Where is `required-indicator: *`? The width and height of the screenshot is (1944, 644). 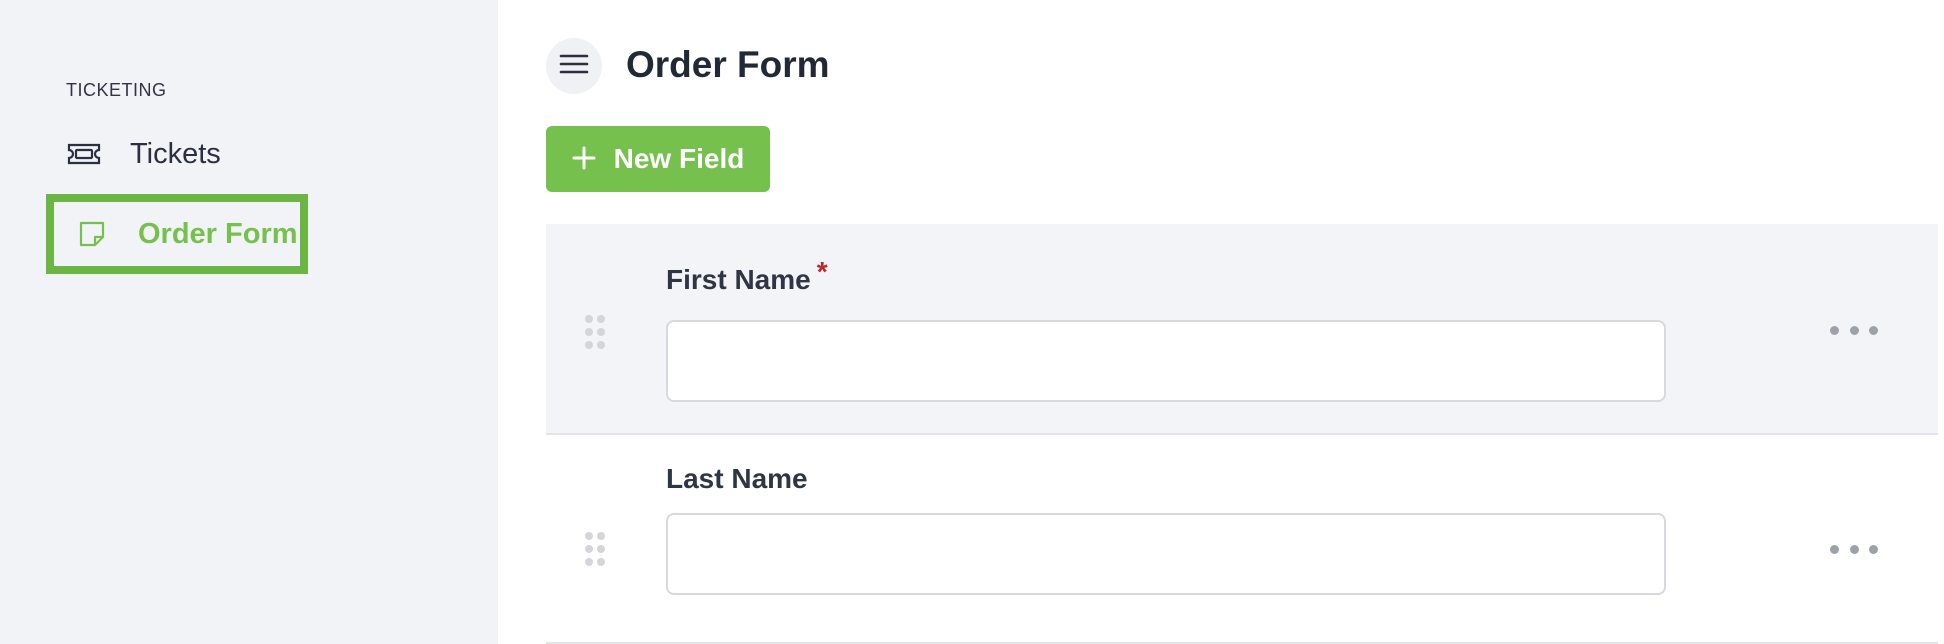 required-indicator: * is located at coordinates (822, 271).